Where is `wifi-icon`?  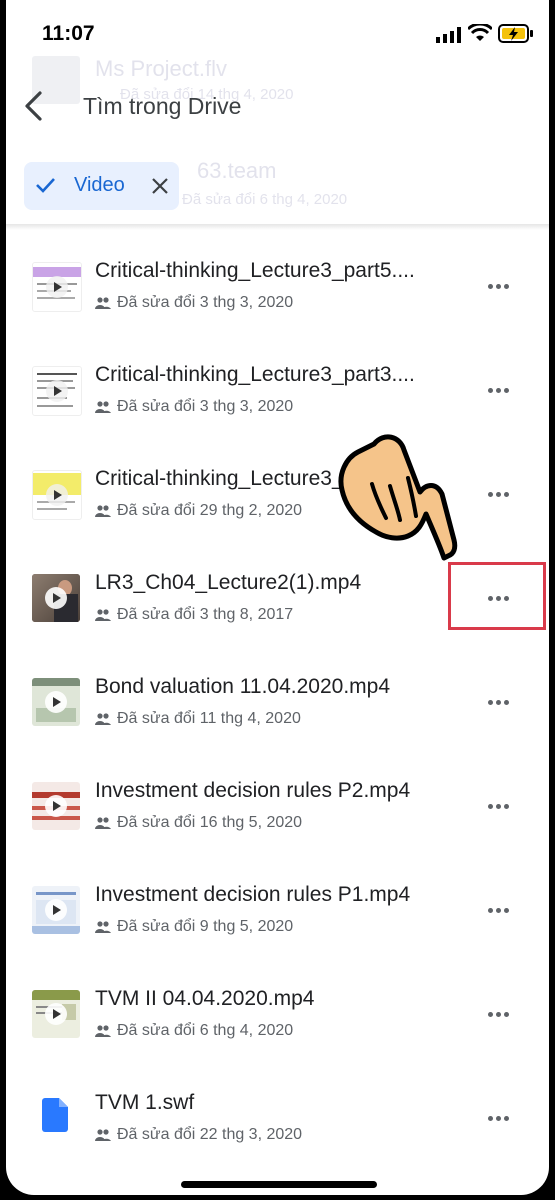
wifi-icon is located at coordinates (480, 32).